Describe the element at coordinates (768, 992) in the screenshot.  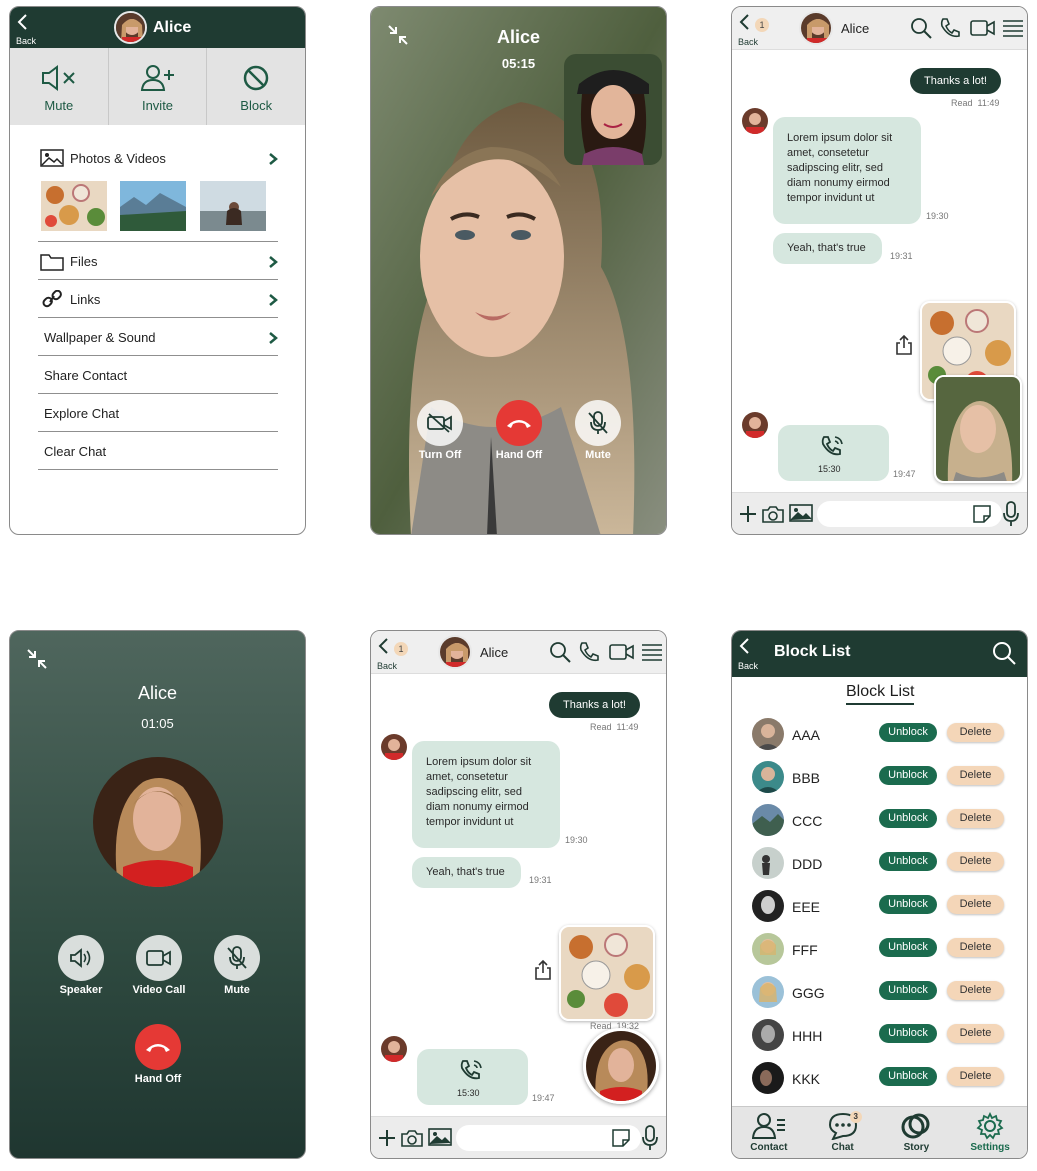
I see `user-avatar` at that location.